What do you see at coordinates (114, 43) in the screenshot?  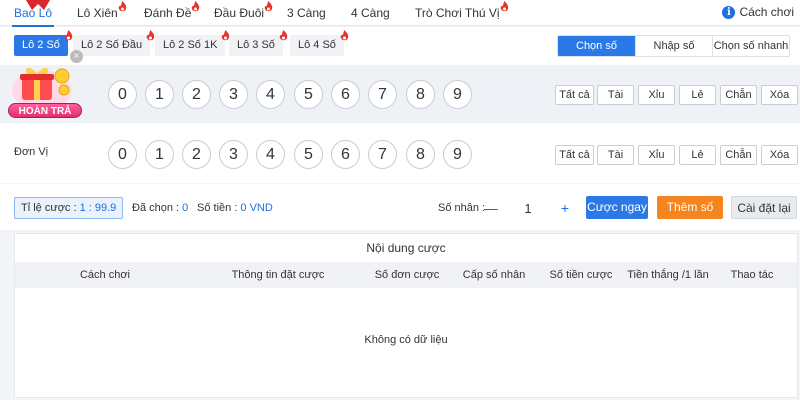 I see `subtab-lo-2-so-dau: Lô 2 Số Đầu` at bounding box center [114, 43].